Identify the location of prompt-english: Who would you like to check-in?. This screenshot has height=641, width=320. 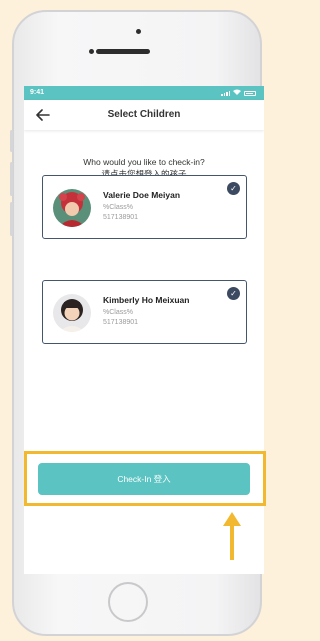
(144, 162).